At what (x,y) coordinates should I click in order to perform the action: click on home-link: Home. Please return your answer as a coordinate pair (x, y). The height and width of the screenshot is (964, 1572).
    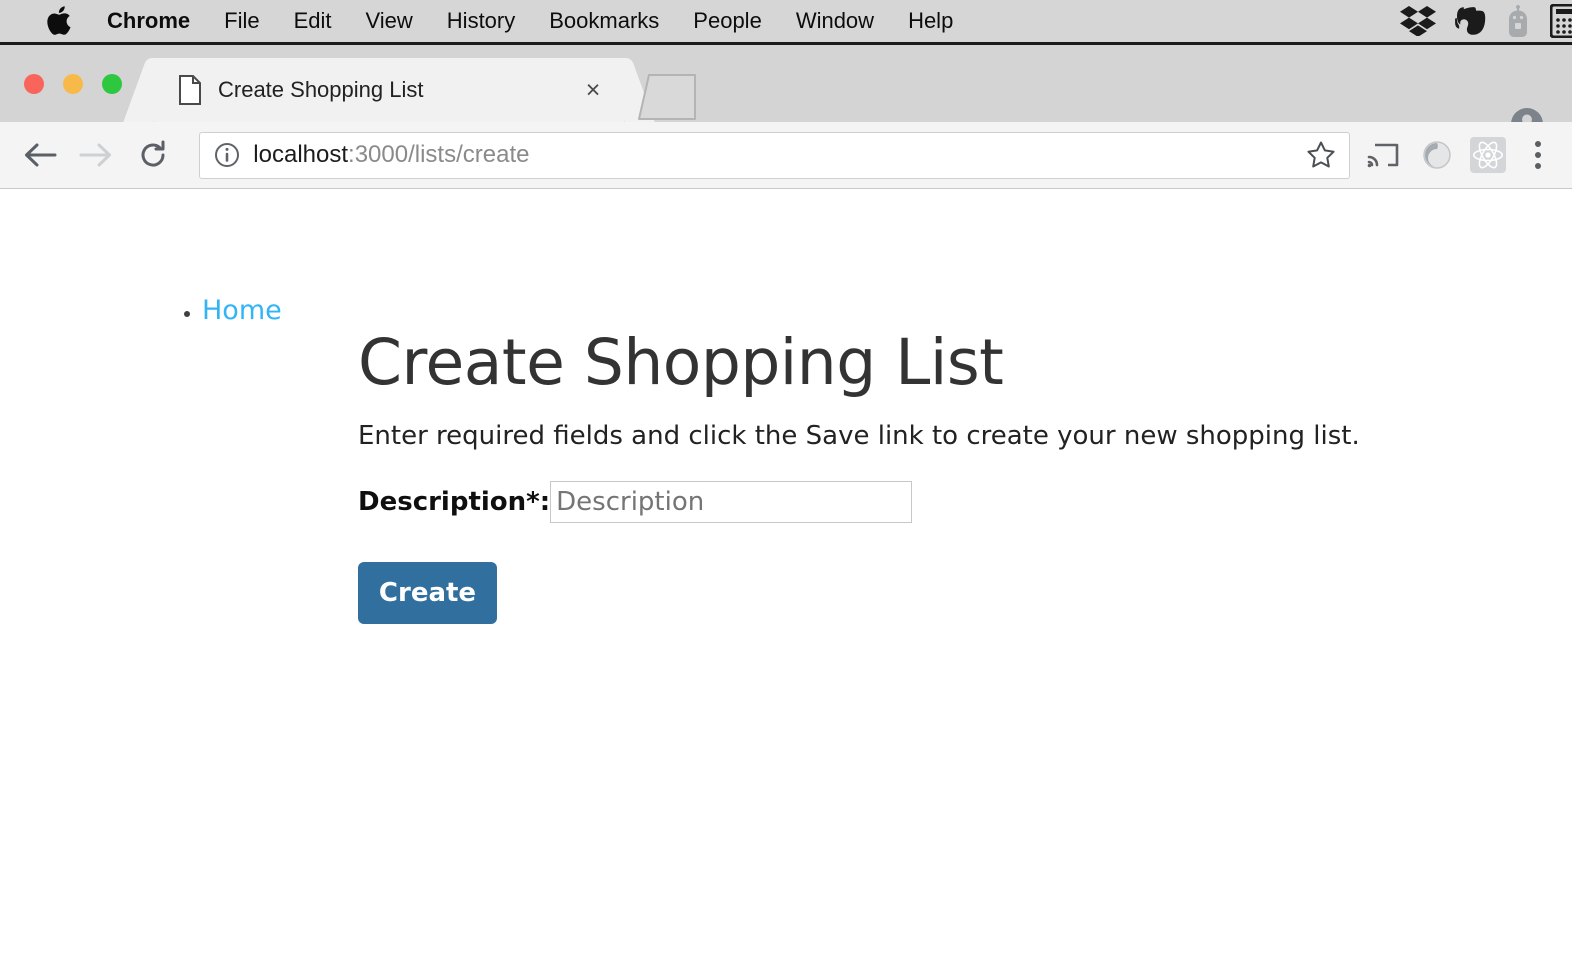
    Looking at the image, I should click on (242, 310).